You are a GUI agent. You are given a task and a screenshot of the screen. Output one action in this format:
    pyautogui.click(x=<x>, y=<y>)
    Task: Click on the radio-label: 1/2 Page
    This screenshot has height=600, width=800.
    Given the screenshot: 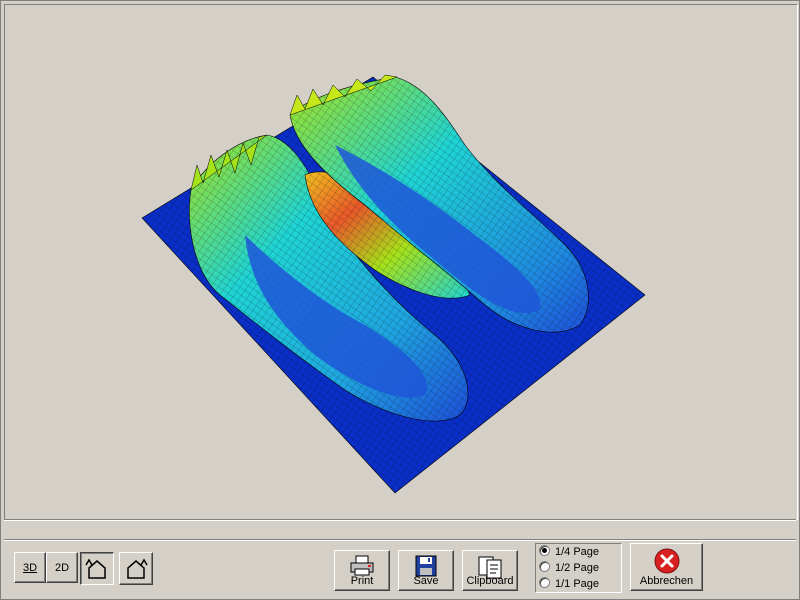 What is the action you would take?
    pyautogui.click(x=577, y=568)
    